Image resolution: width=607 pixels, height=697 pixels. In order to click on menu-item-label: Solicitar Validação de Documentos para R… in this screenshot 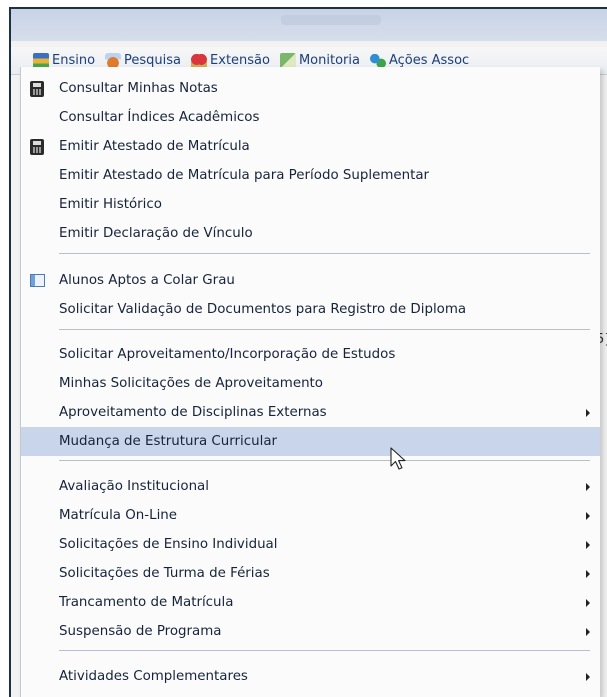, I will do `click(263, 309)`.